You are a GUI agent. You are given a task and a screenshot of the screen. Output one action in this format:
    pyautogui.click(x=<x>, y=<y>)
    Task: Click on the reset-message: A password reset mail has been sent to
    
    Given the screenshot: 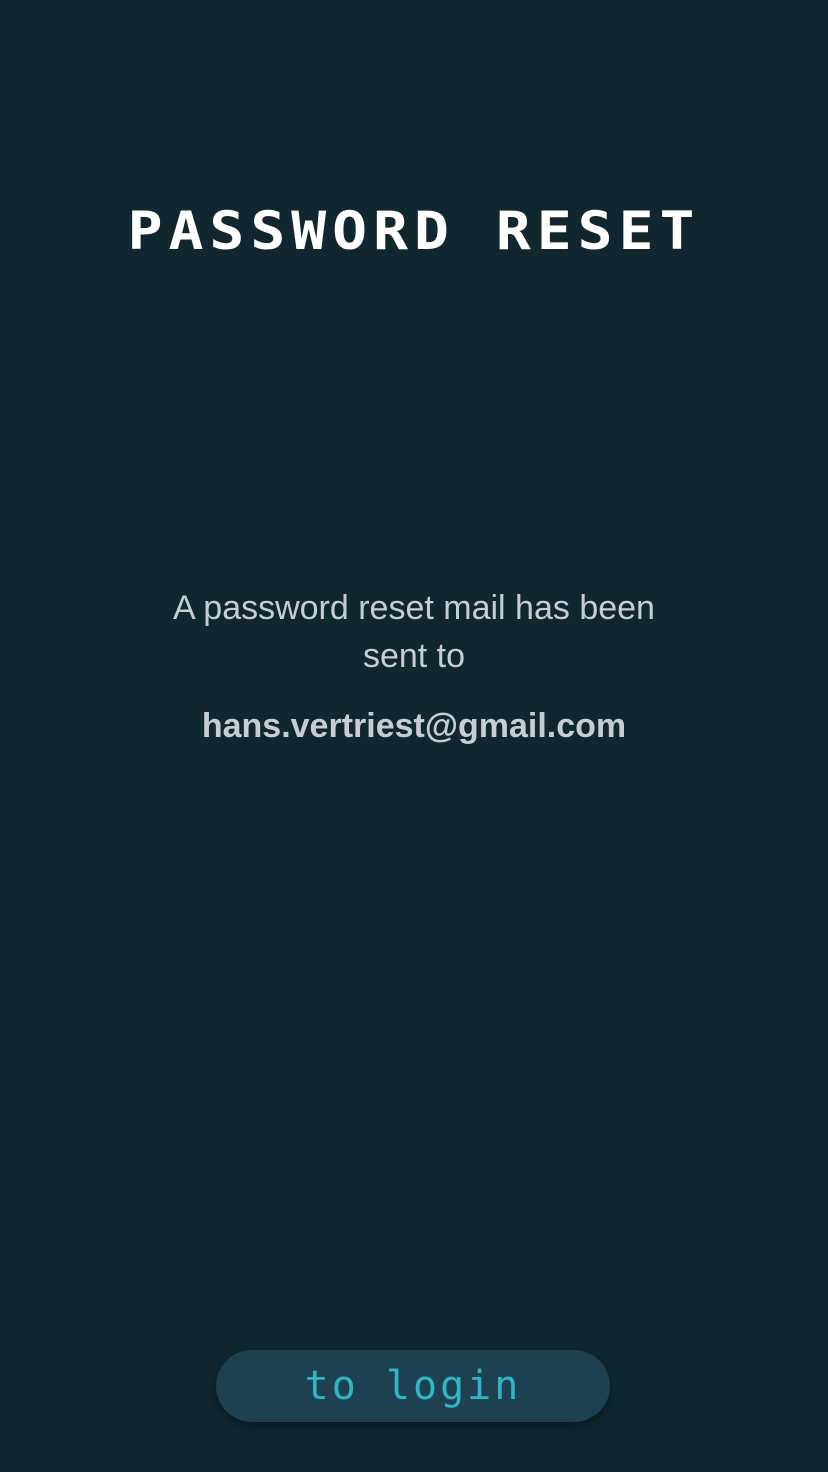 What is the action you would take?
    pyautogui.click(x=414, y=632)
    